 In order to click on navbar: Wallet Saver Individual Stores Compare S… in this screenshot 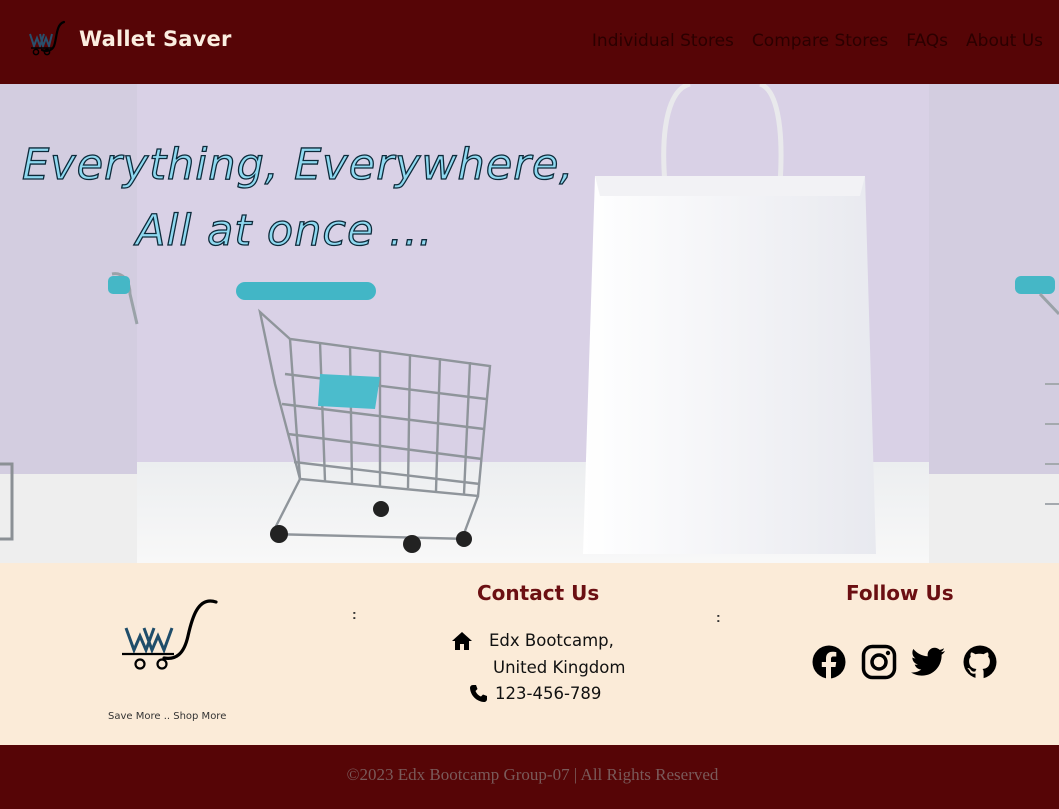, I will do `click(529, 42)`.